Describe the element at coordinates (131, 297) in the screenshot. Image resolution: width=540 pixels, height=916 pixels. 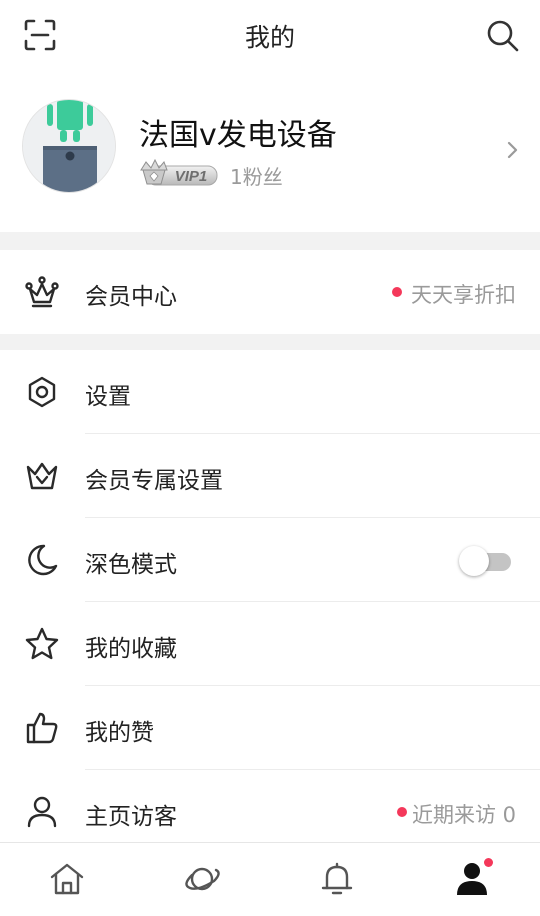
I see `member-center-label: 会员中心` at that location.